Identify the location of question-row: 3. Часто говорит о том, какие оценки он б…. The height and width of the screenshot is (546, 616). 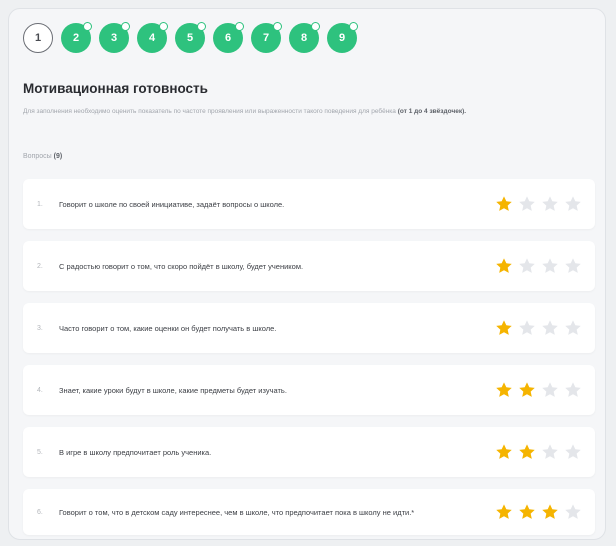
(309, 328).